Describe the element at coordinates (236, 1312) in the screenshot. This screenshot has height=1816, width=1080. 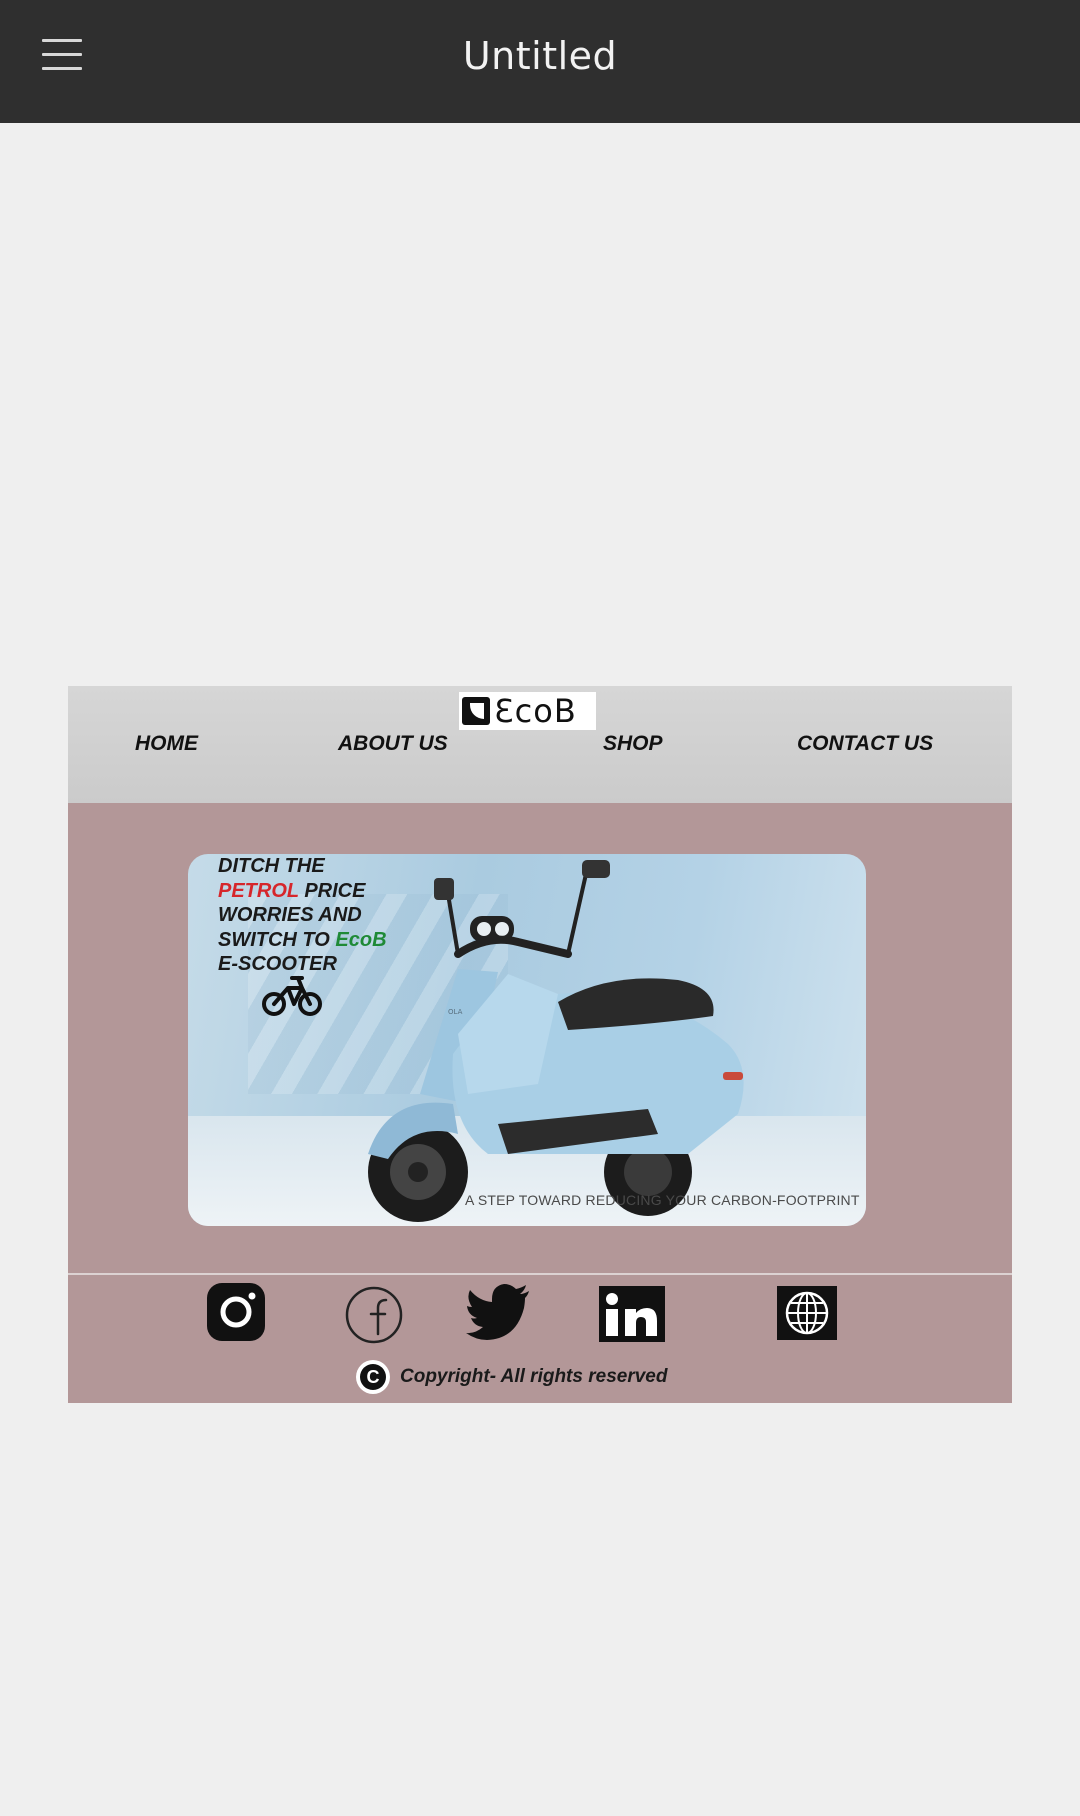
I see `instagram-icon` at that location.